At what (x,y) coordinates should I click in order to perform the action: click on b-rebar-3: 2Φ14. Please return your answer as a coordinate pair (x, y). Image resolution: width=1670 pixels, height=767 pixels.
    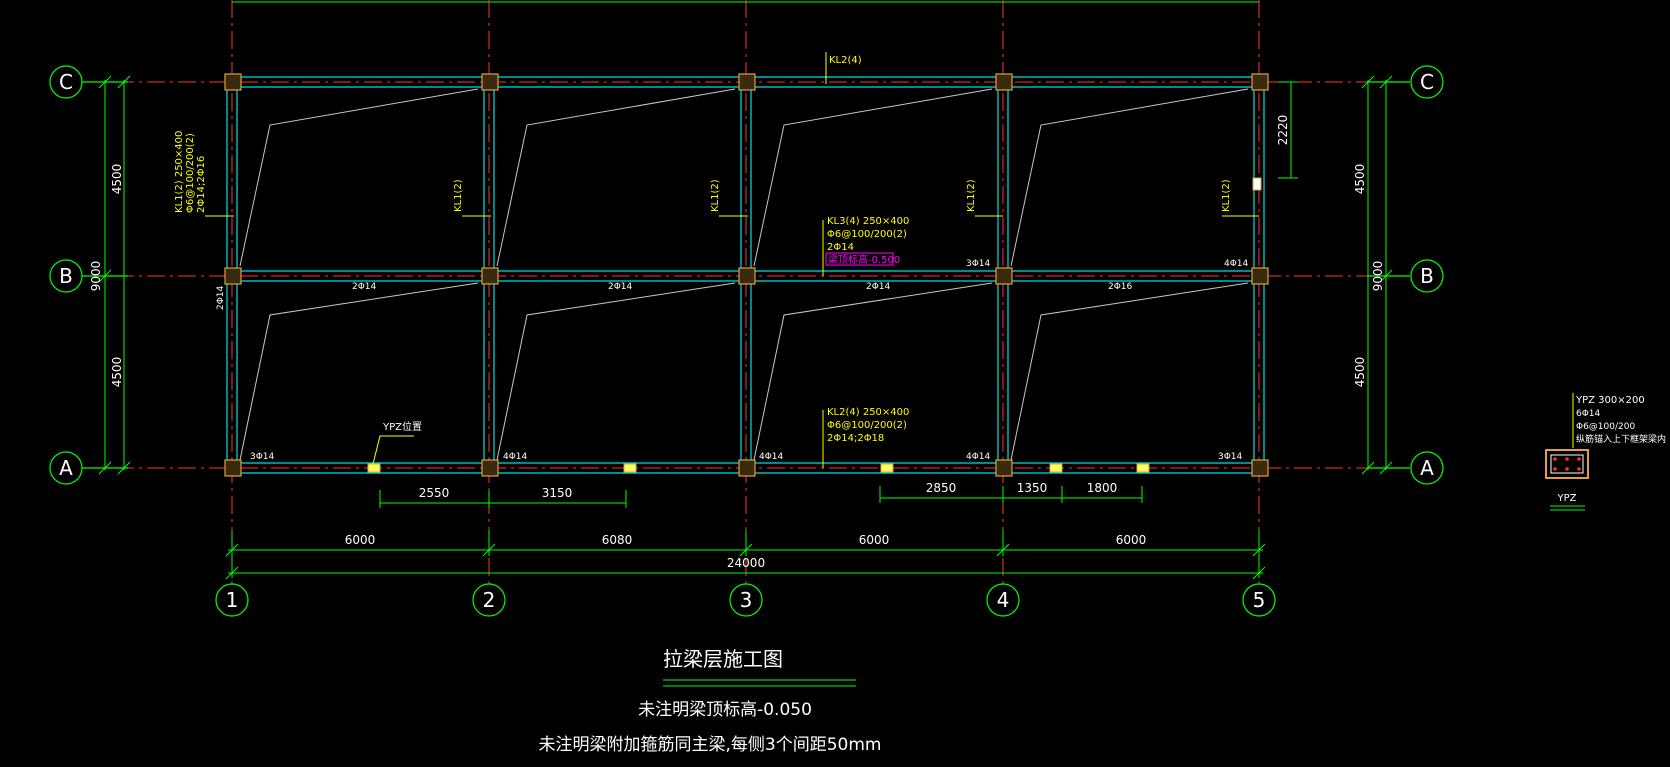
    Looking at the image, I should click on (878, 287).